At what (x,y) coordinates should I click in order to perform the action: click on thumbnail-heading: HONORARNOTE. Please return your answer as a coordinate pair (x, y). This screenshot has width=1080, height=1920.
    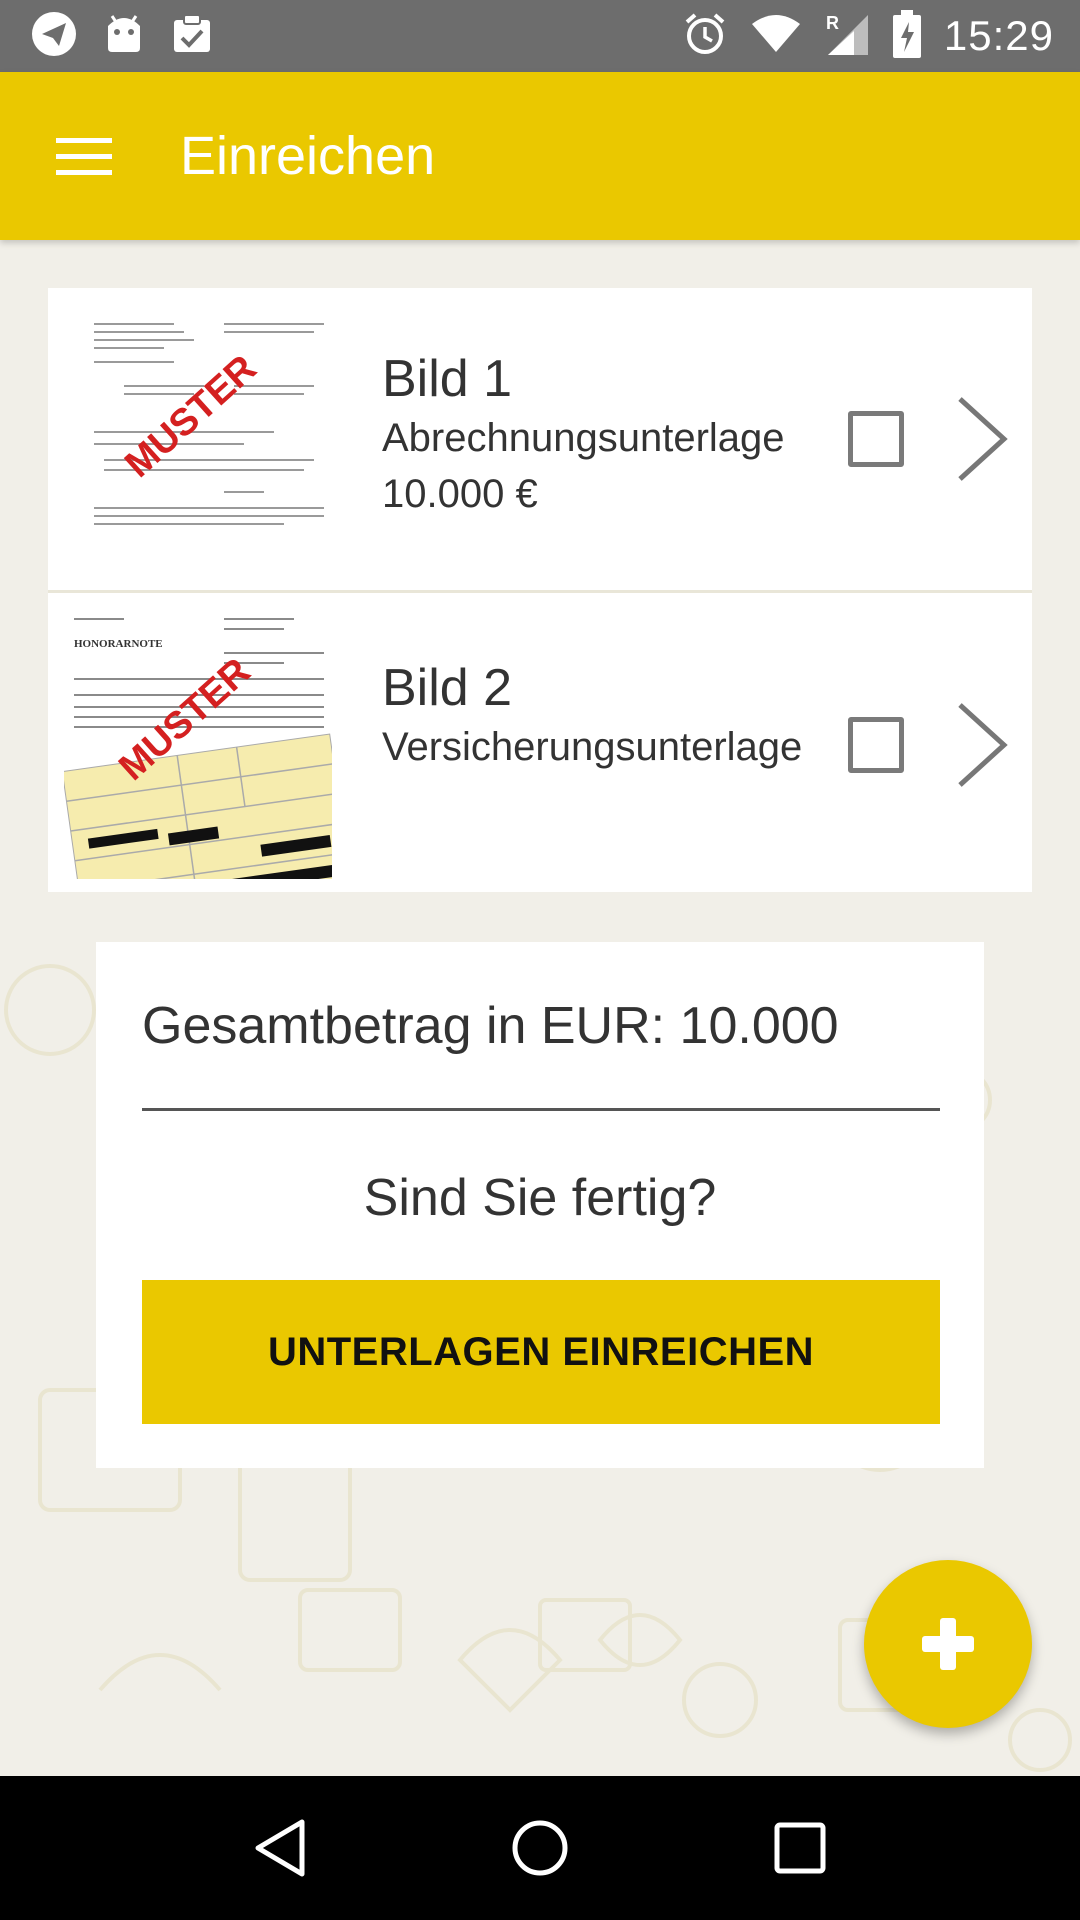
    Looking at the image, I should click on (118, 644).